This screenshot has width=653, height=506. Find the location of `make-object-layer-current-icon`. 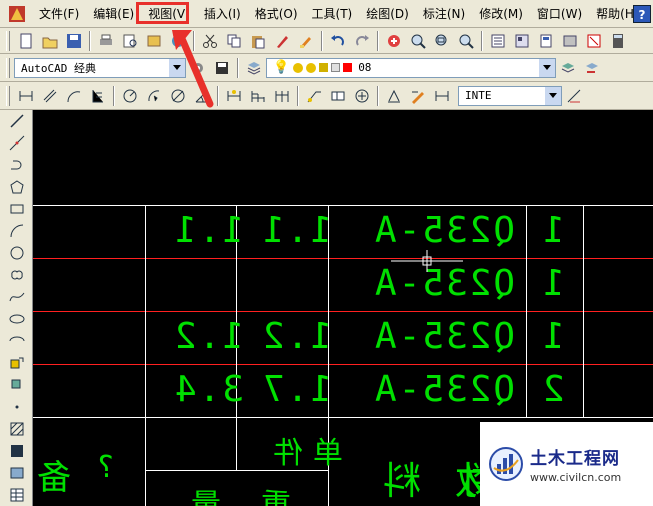

make-object-layer-current-icon is located at coordinates (568, 68).